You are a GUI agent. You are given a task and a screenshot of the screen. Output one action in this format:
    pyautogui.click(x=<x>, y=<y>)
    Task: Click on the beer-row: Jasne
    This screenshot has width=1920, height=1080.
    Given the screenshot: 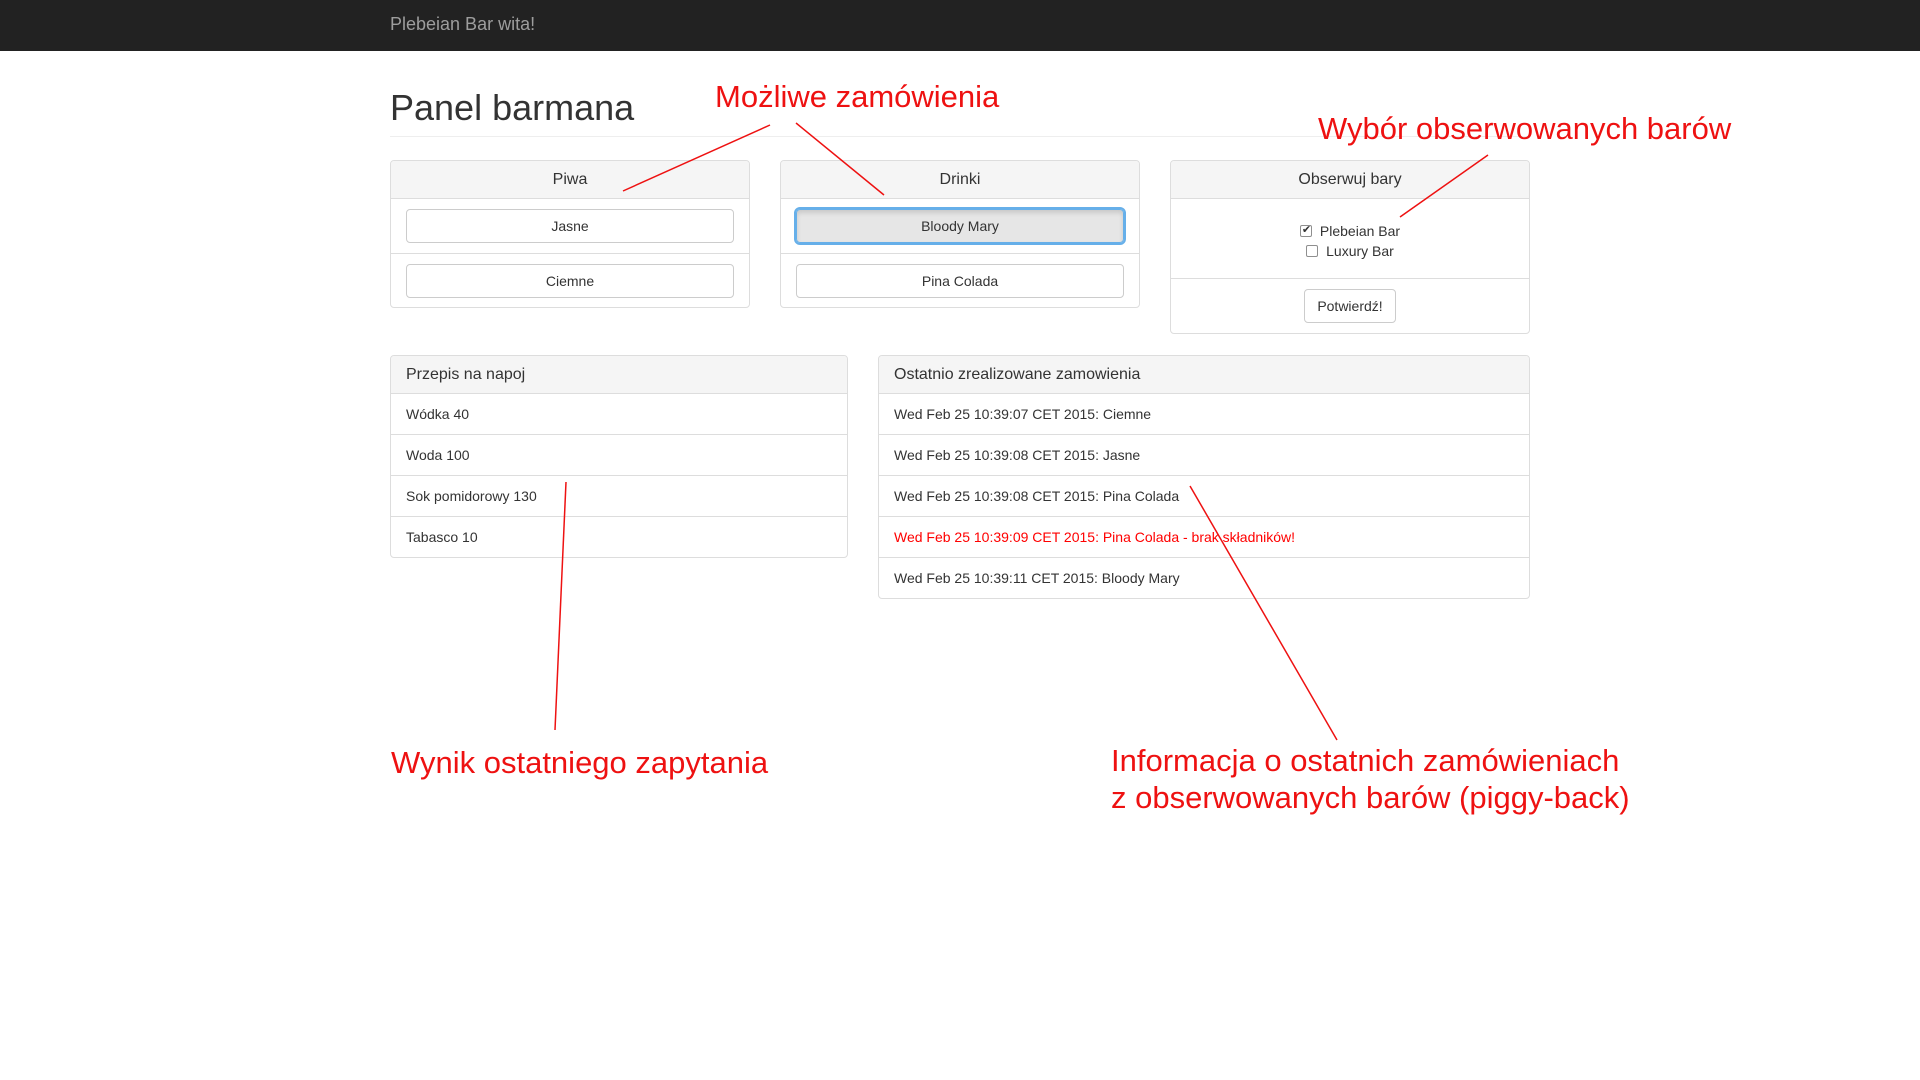 What is the action you would take?
    pyautogui.click(x=570, y=226)
    